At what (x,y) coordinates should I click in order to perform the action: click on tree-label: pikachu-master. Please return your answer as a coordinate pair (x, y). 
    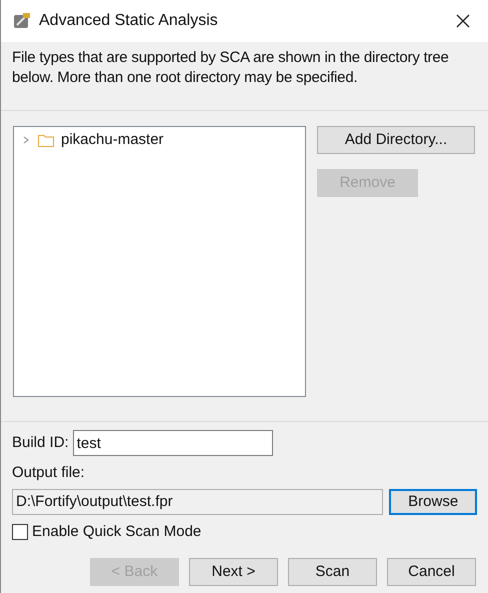
    Looking at the image, I should click on (112, 140).